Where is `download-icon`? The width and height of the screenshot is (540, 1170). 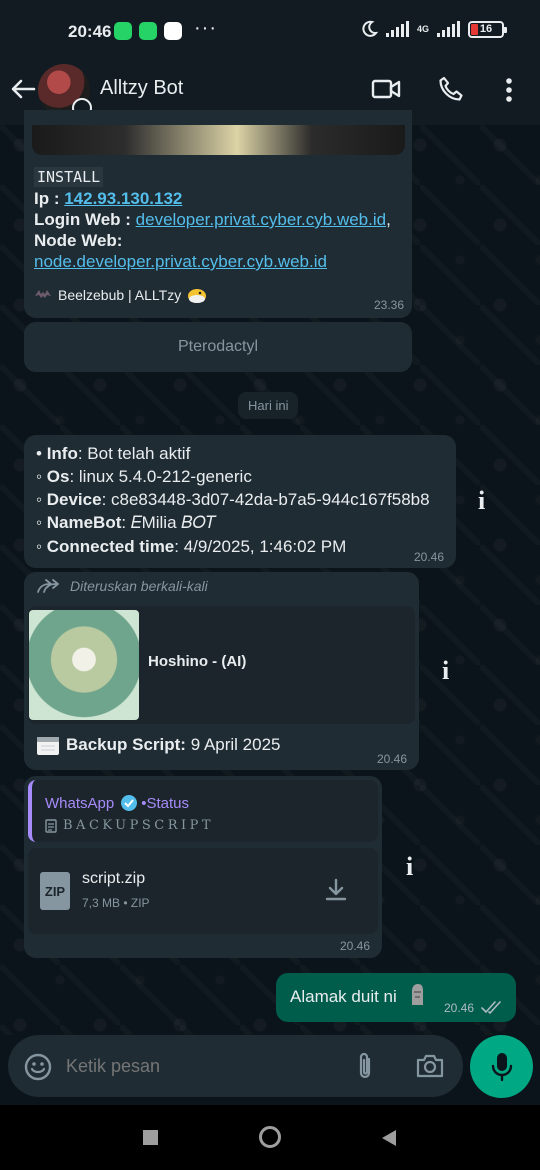 download-icon is located at coordinates (336, 890).